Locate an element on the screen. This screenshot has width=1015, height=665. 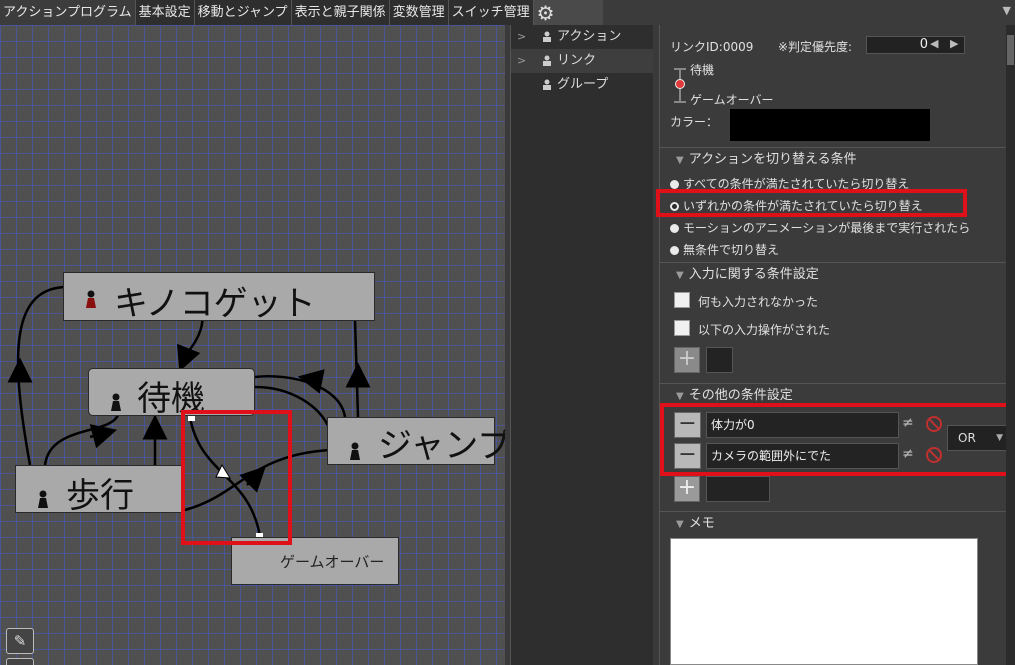
tree-item-link: > リンク is located at coordinates (582, 61).